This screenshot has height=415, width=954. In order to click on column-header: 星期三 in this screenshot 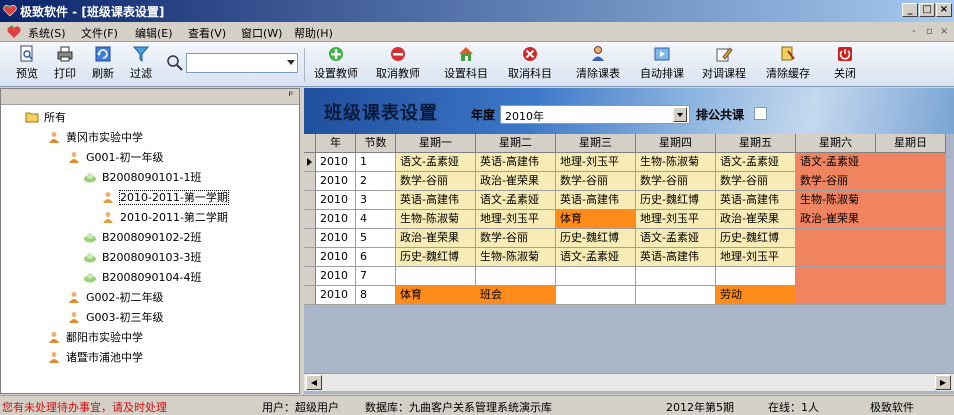, I will do `click(596, 143)`.